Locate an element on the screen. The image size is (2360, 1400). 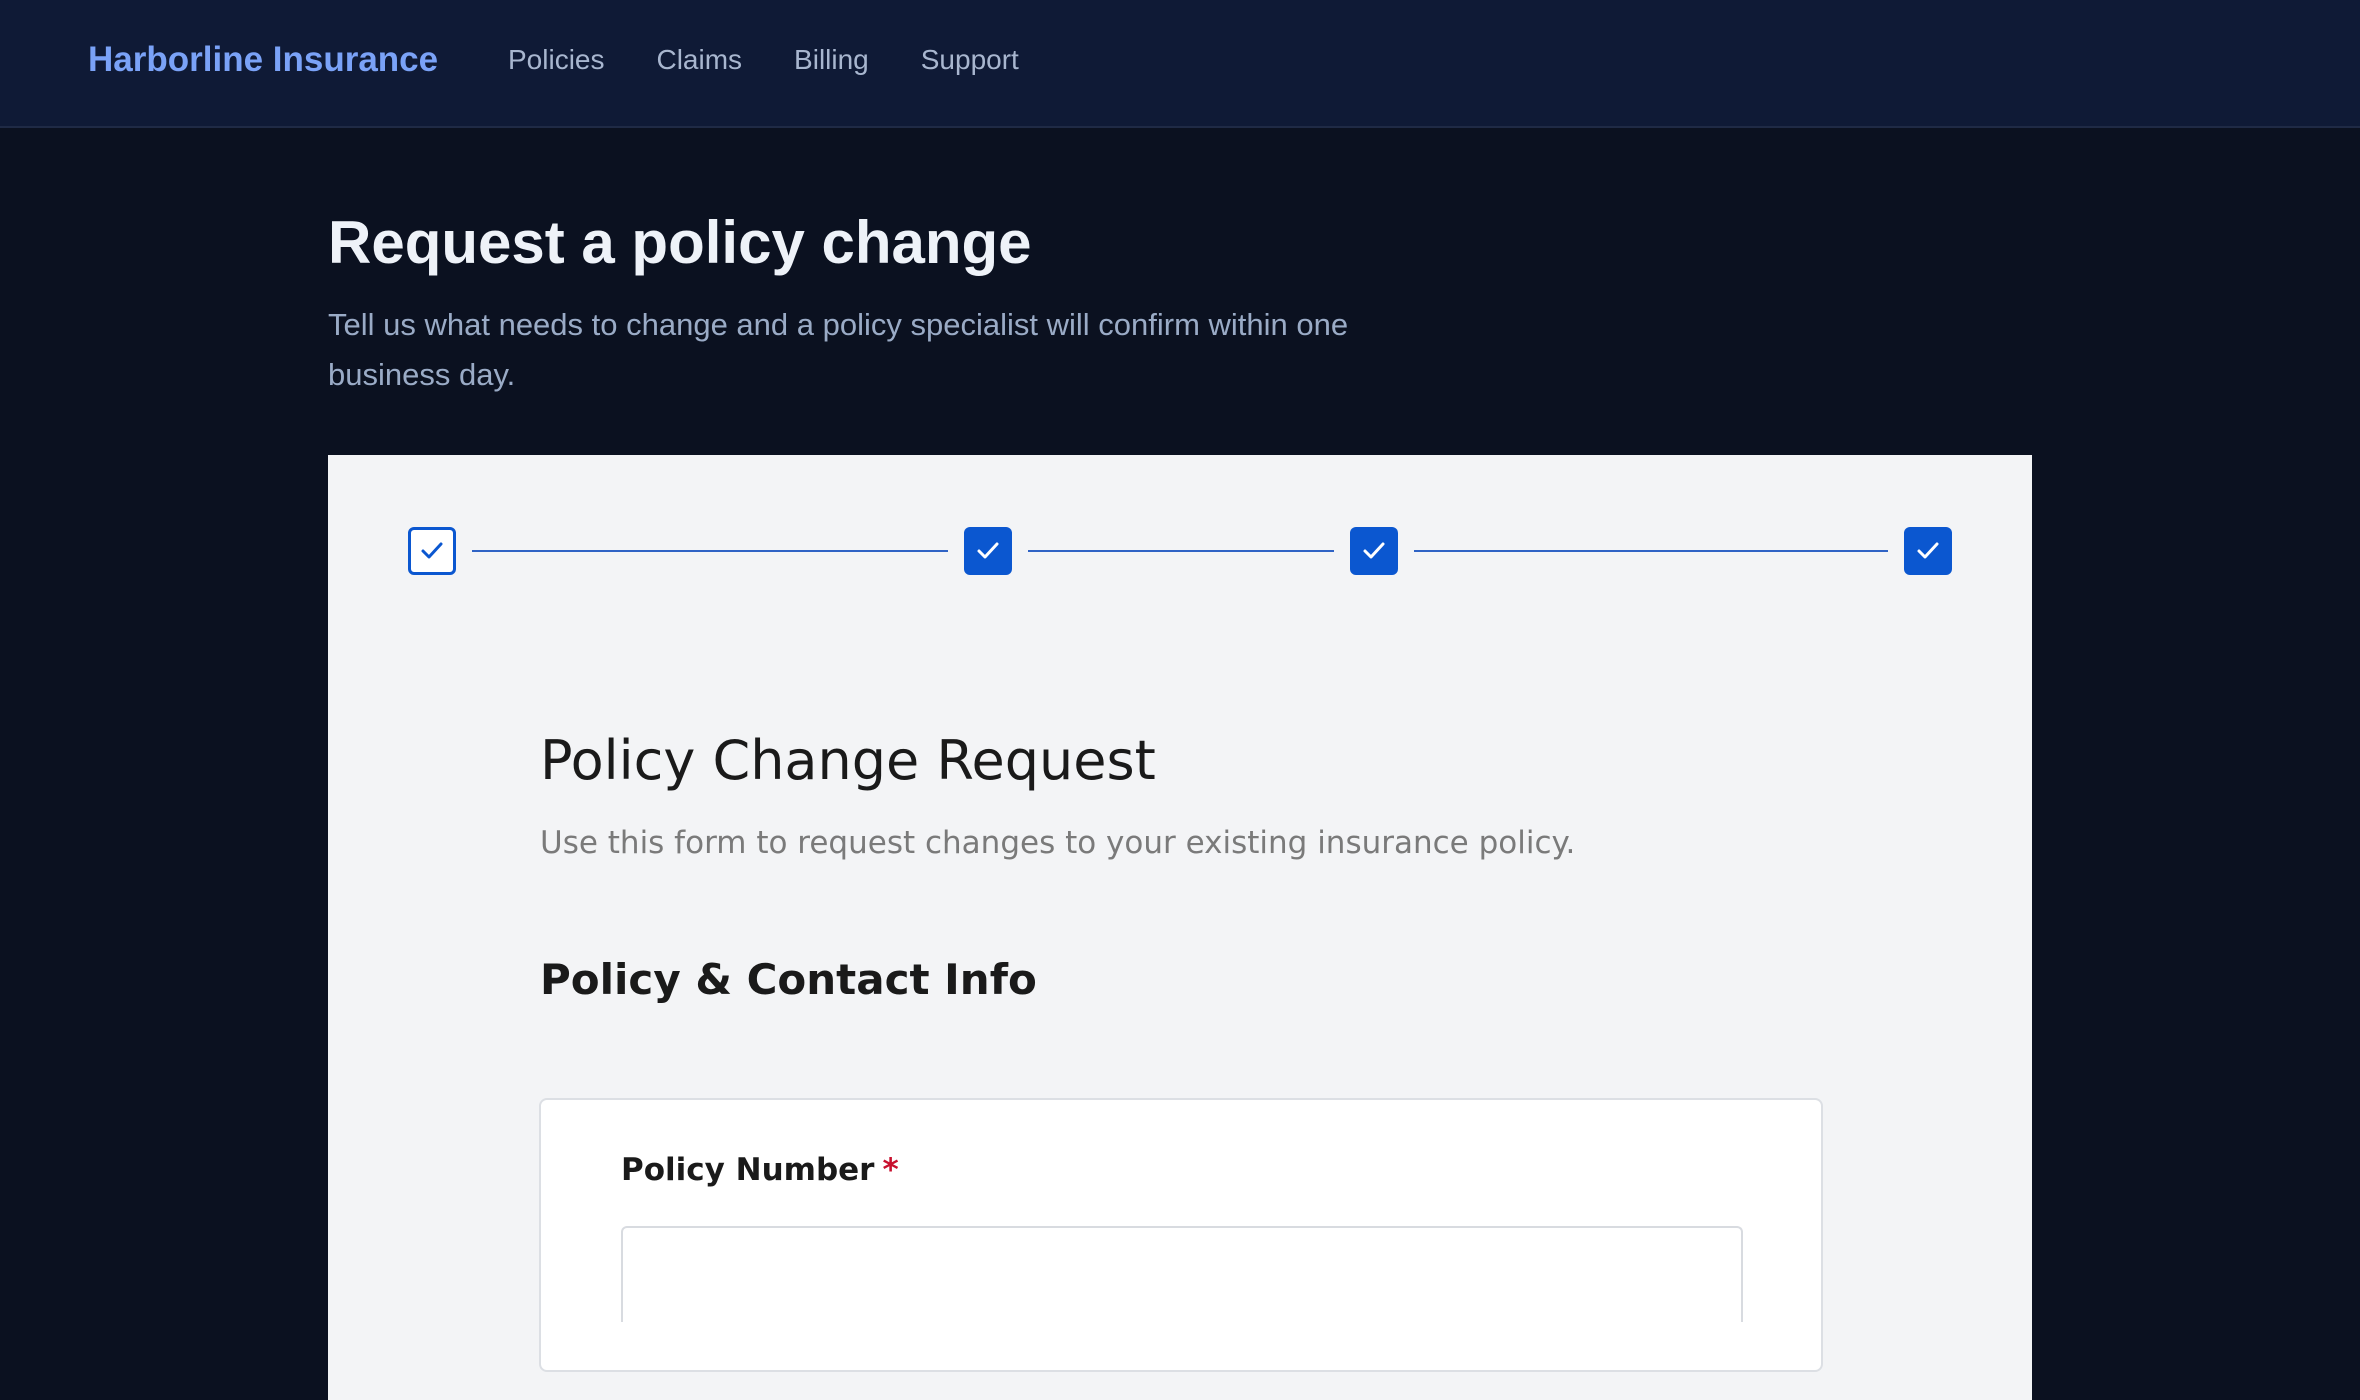
nav-link-claims: Claims is located at coordinates (699, 60).